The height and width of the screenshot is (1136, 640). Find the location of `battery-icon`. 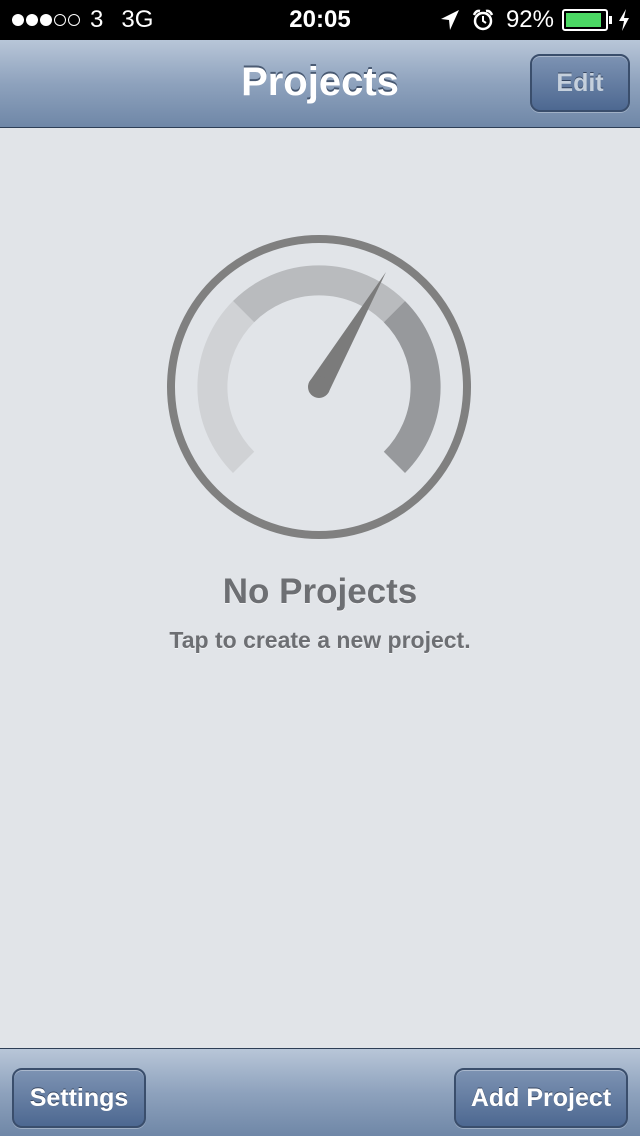

battery-icon is located at coordinates (585, 20).